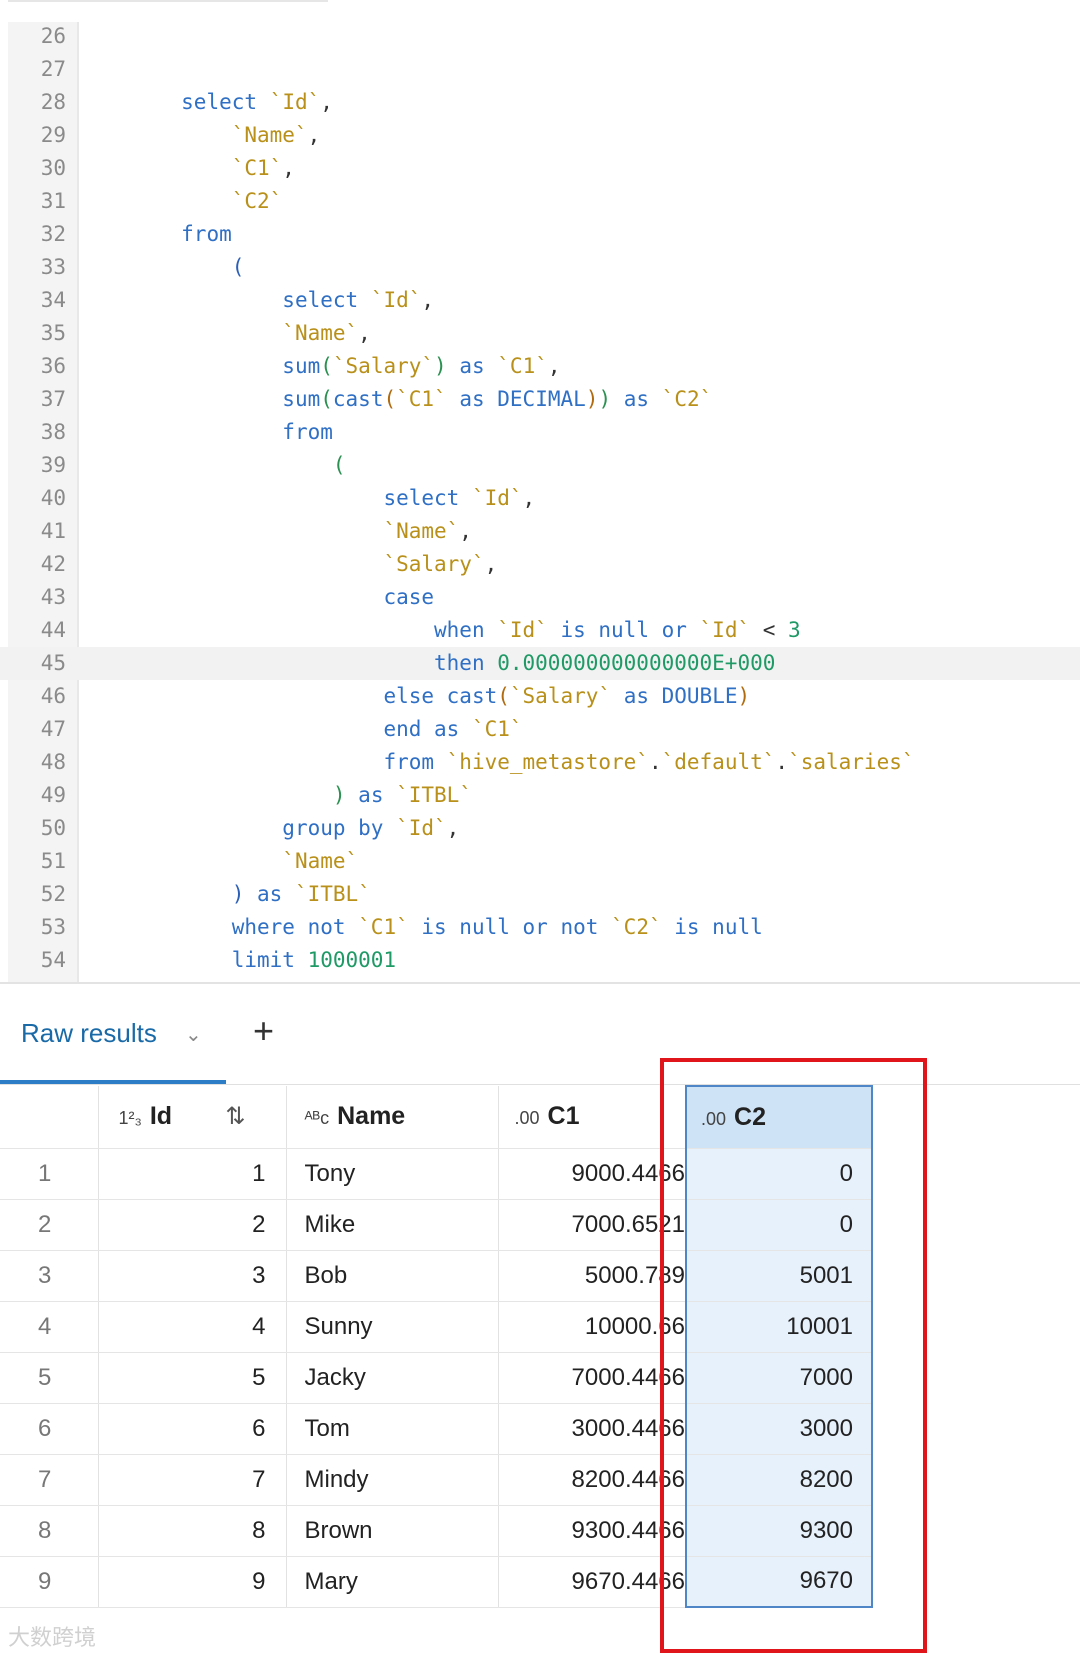 This screenshot has height=1654, width=1080. I want to click on code-line: 45 then 0.000000000000000E+000, so click(540, 663).